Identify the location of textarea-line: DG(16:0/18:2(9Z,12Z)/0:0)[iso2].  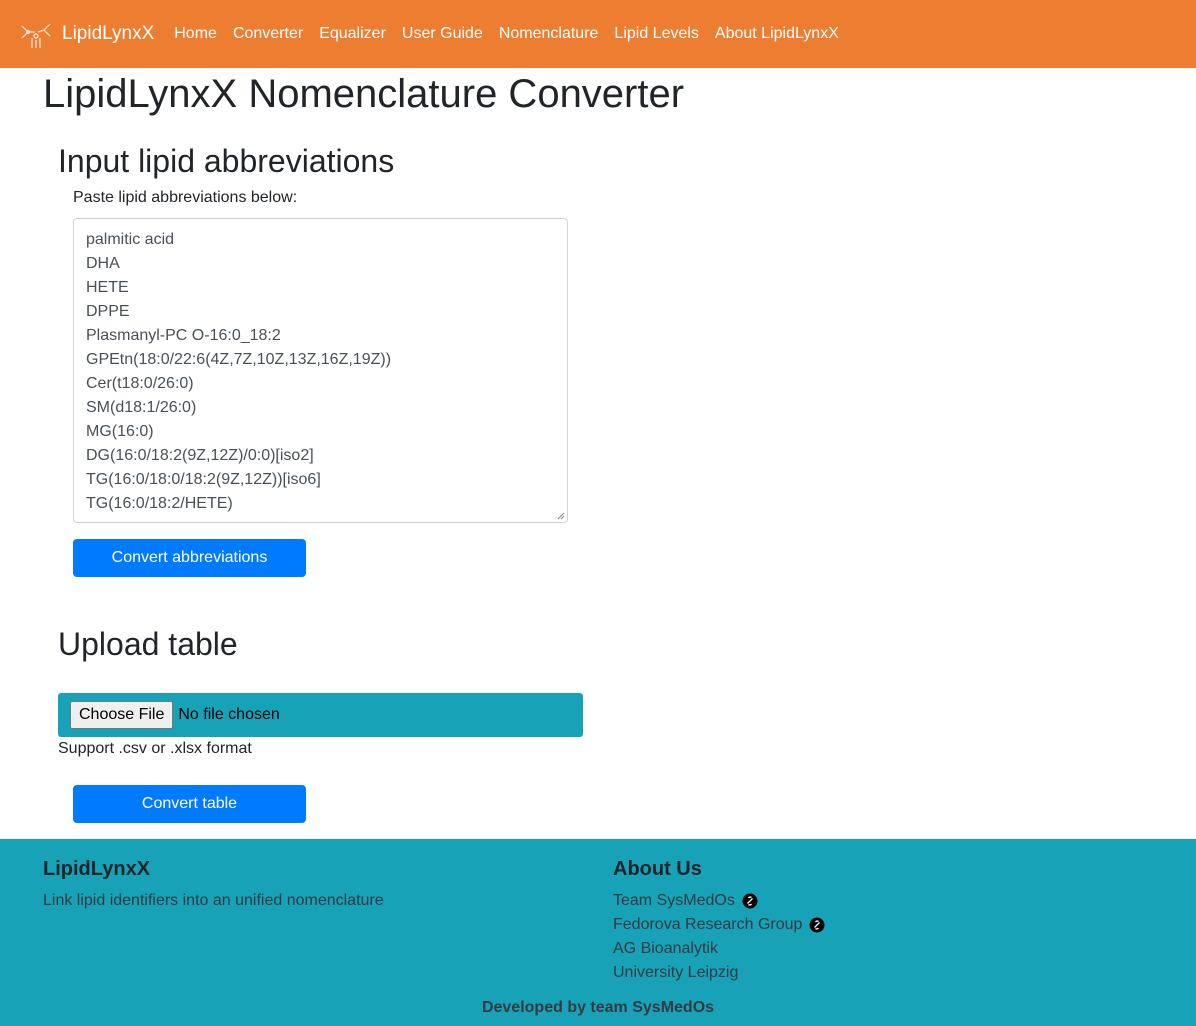
(200, 455).